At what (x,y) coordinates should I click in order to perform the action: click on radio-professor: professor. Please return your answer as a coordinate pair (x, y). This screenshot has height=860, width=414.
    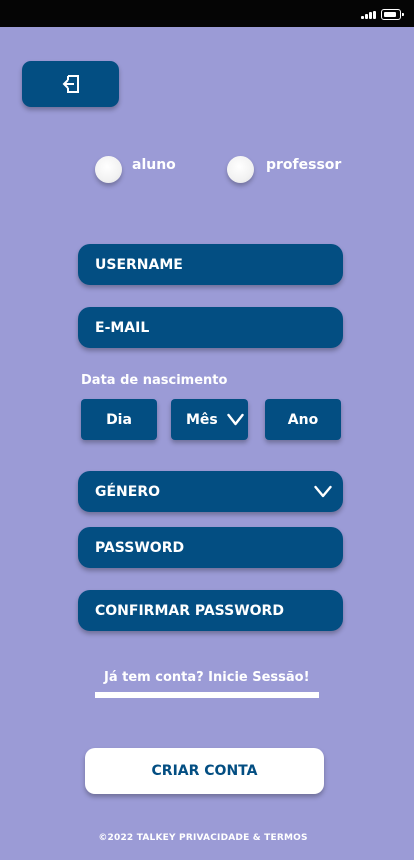
    Looking at the image, I should click on (284, 169).